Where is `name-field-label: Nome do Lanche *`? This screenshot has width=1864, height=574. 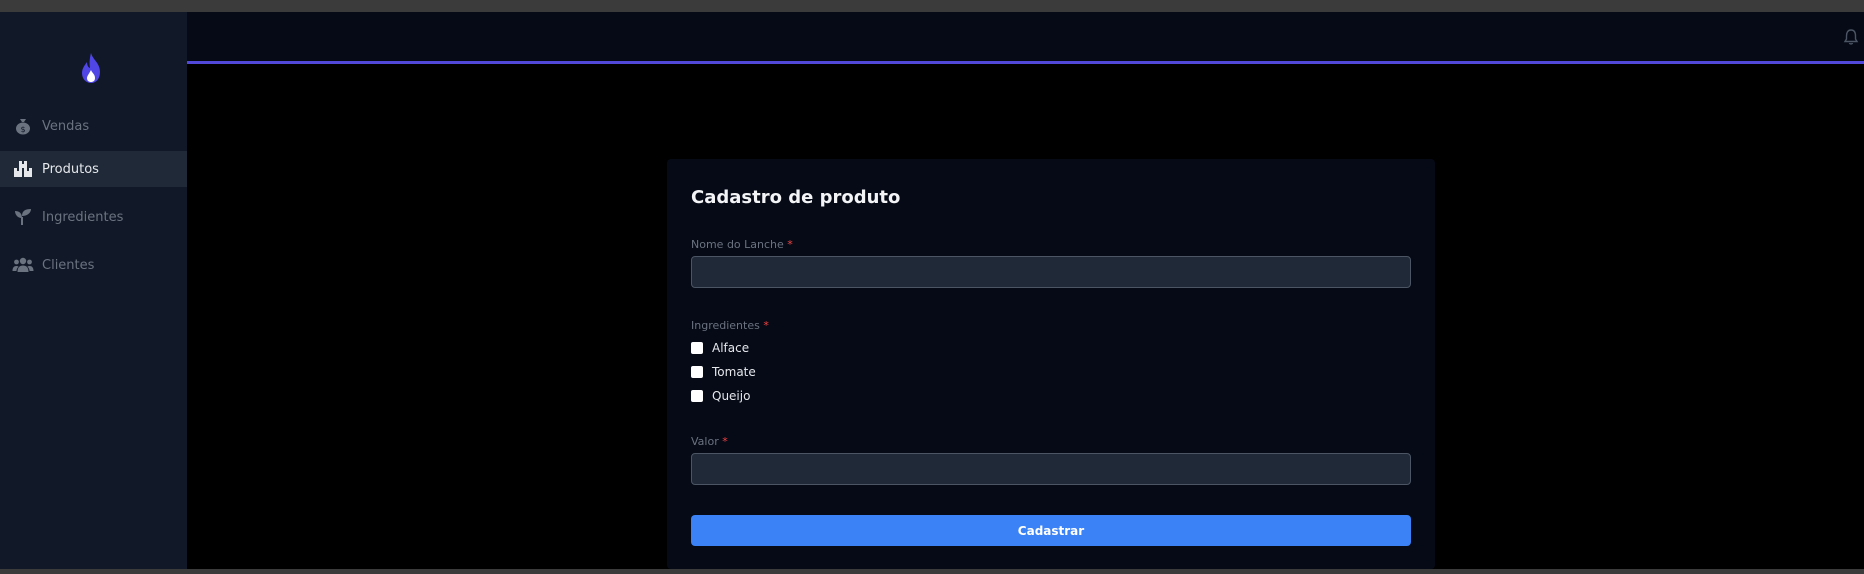
name-field-label: Nome do Lanche * is located at coordinates (742, 244).